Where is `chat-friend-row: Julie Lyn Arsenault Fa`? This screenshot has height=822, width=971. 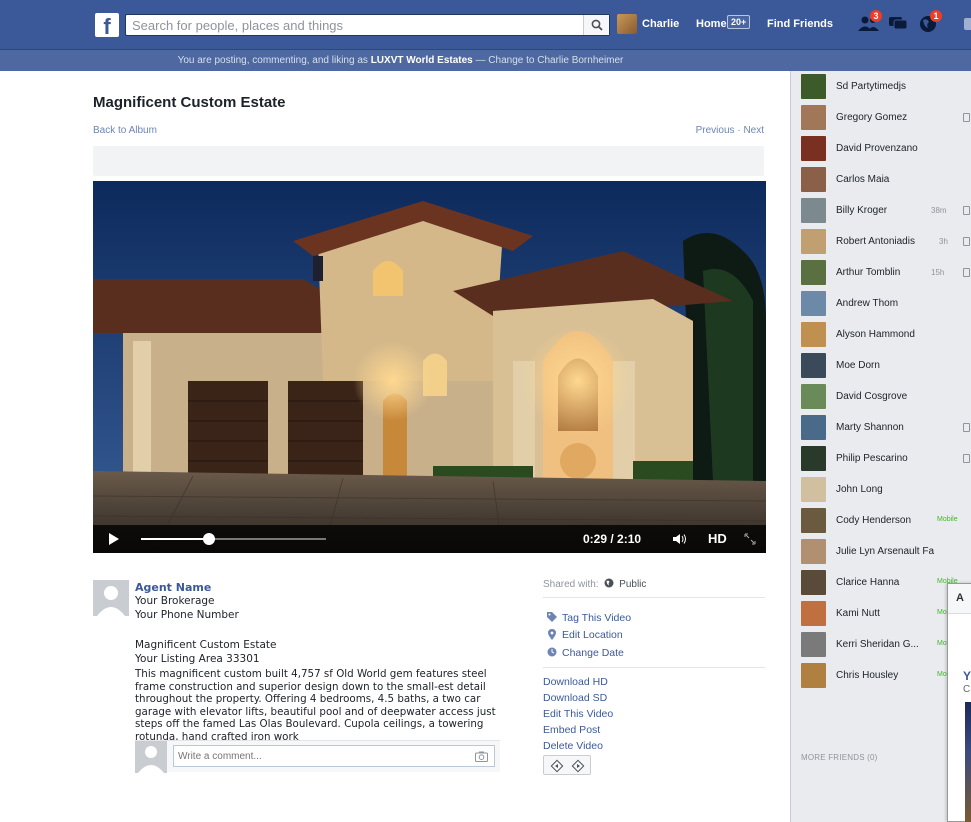 chat-friend-row: Julie Lyn Arsenault Fa is located at coordinates (881, 551).